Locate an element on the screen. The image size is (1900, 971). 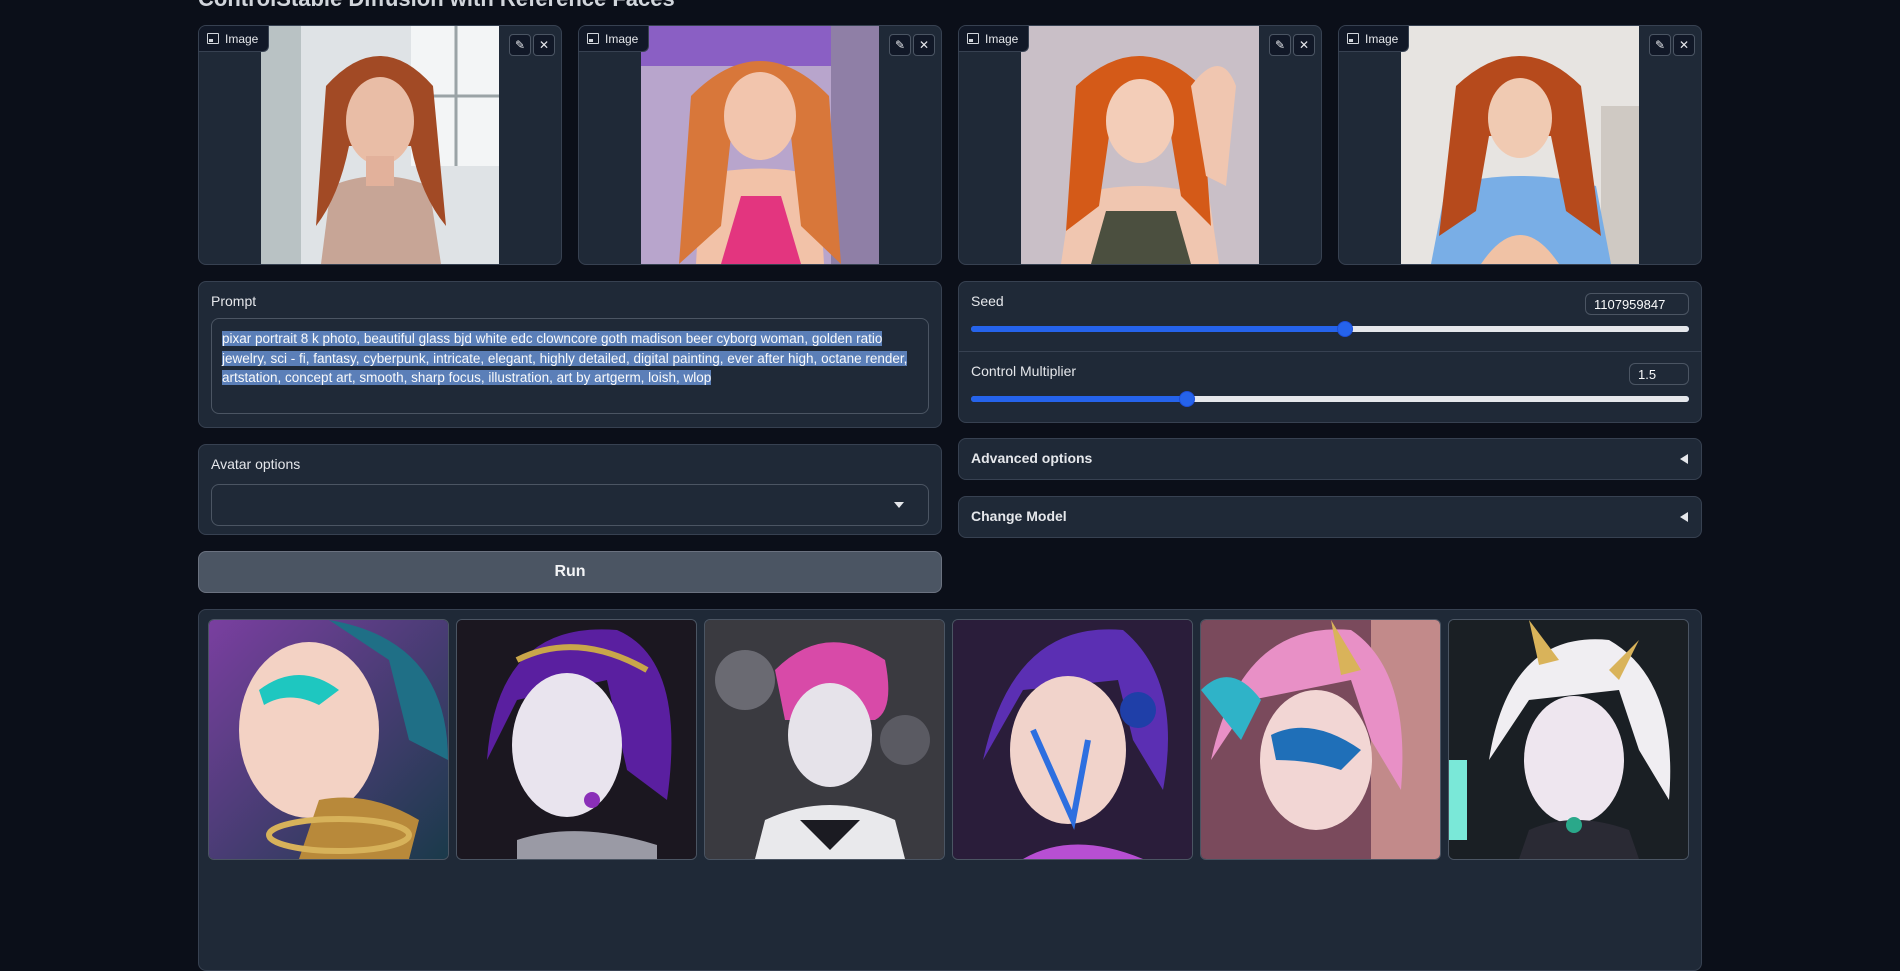
seed-slider is located at coordinates (1330, 329).